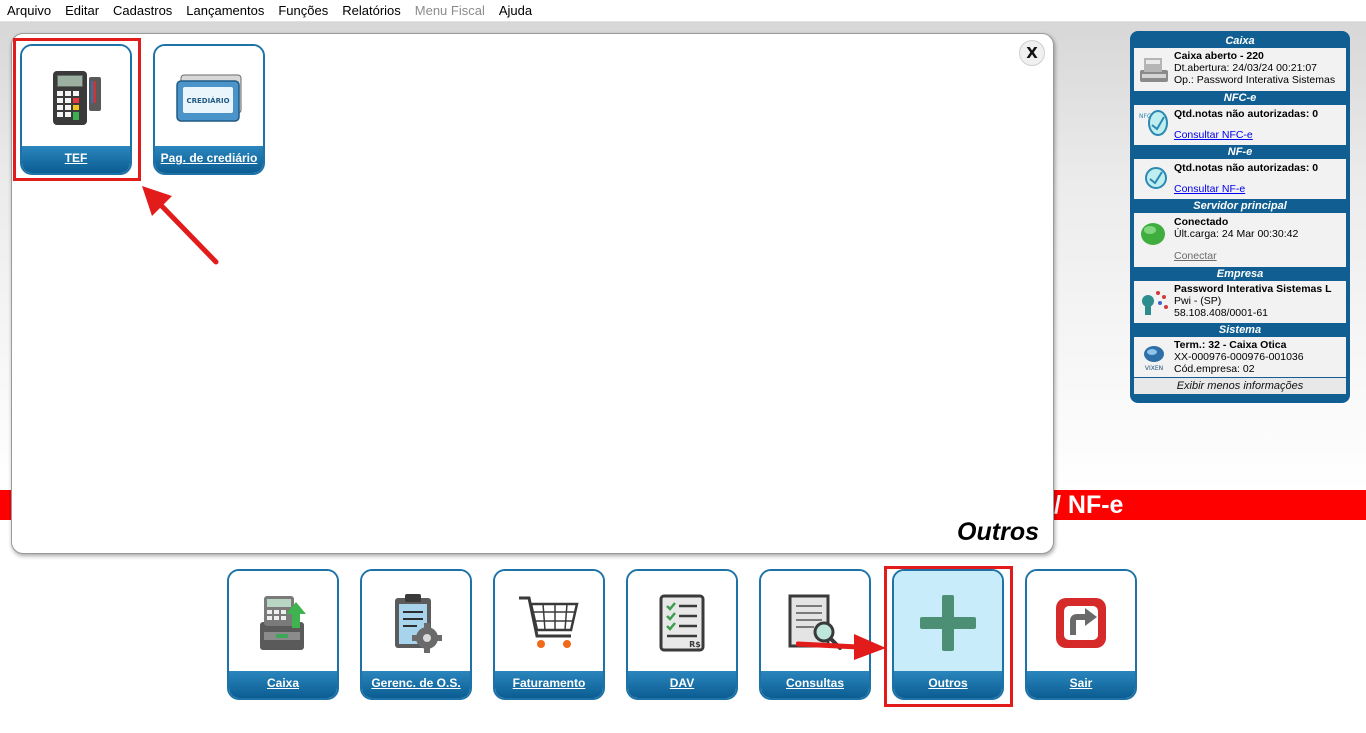 Image resolution: width=1366 pixels, height=733 pixels. Describe the element at coordinates (180, 225) in the screenshot. I see `arrow-to-tef-icon` at that location.